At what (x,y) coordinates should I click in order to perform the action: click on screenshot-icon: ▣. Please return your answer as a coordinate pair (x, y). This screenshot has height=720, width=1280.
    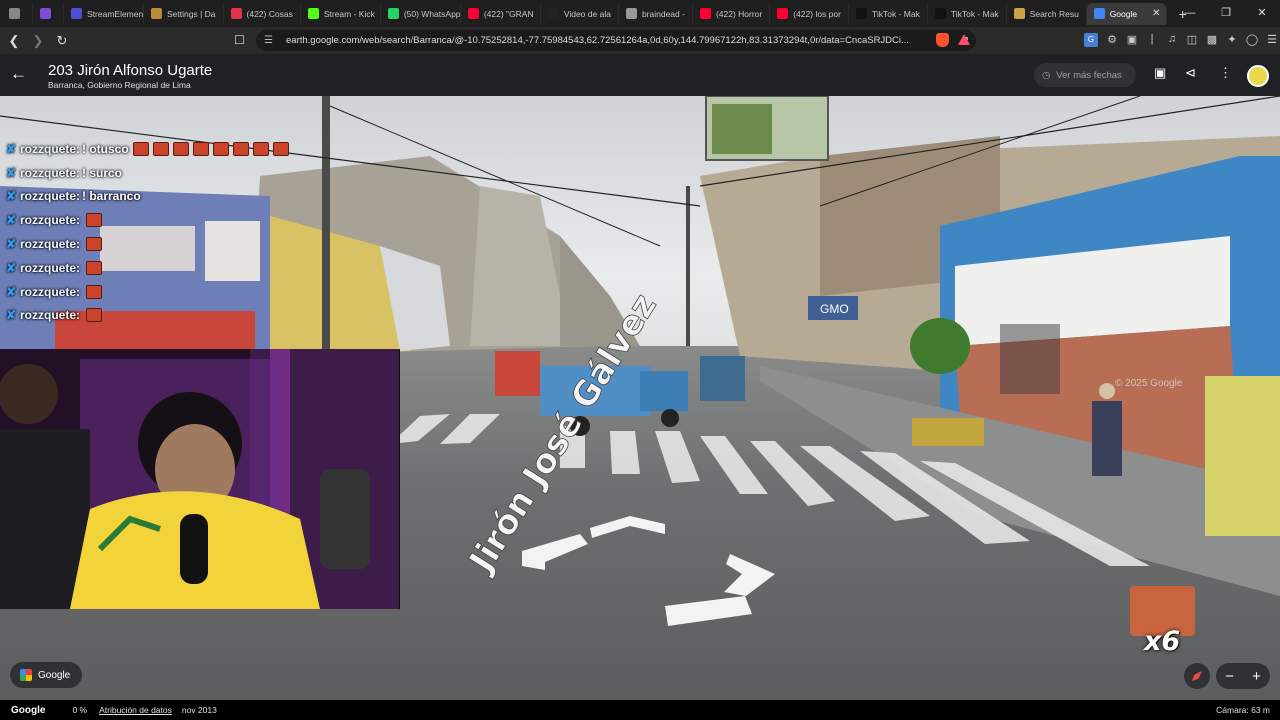
    Looking at the image, I should click on (1160, 73).